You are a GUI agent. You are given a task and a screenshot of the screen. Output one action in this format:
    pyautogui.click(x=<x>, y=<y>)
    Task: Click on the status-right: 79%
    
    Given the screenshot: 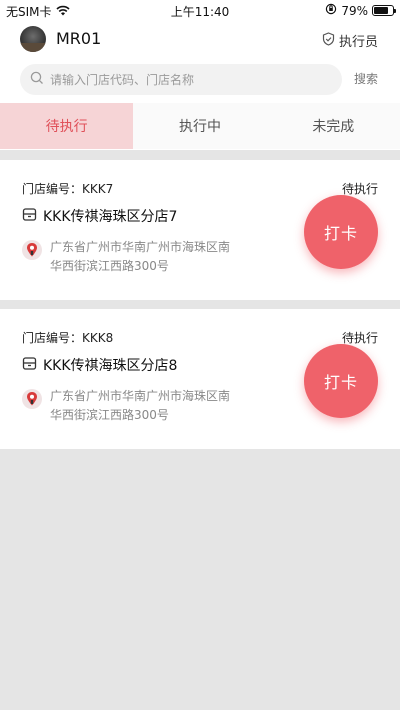 What is the action you would take?
    pyautogui.click(x=360, y=10)
    